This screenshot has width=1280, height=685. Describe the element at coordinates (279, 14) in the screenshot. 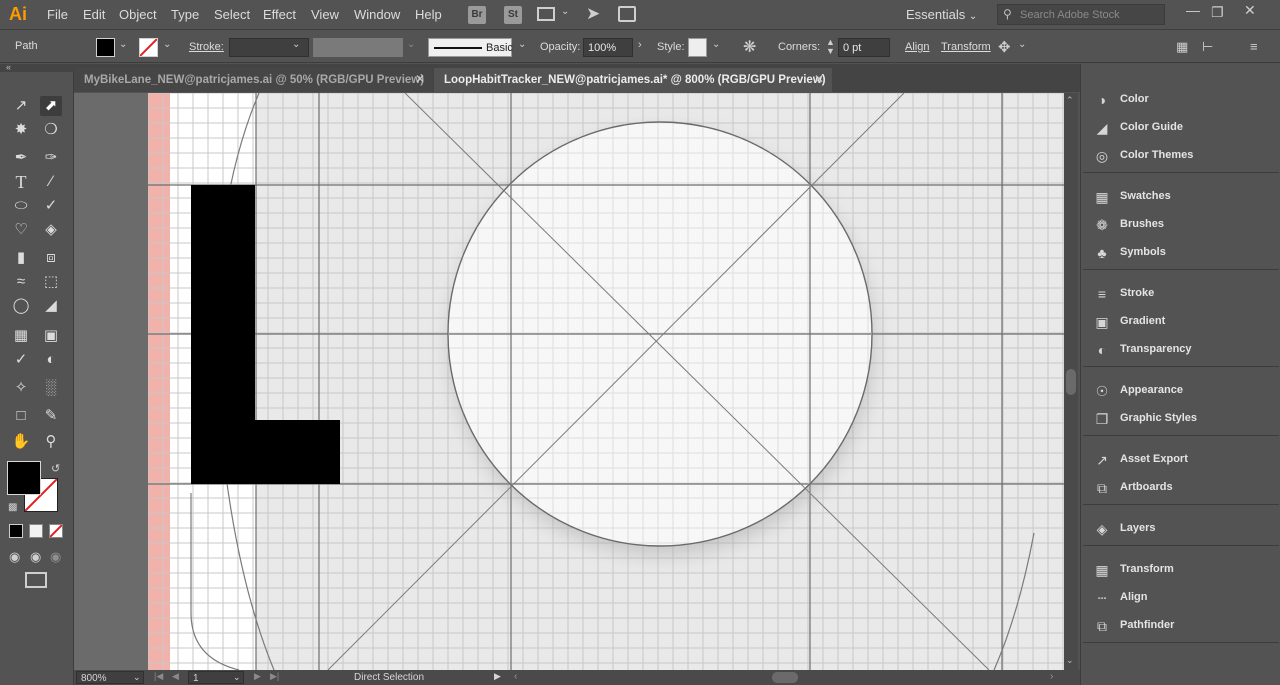

I see `menu-effect: Effect` at that location.